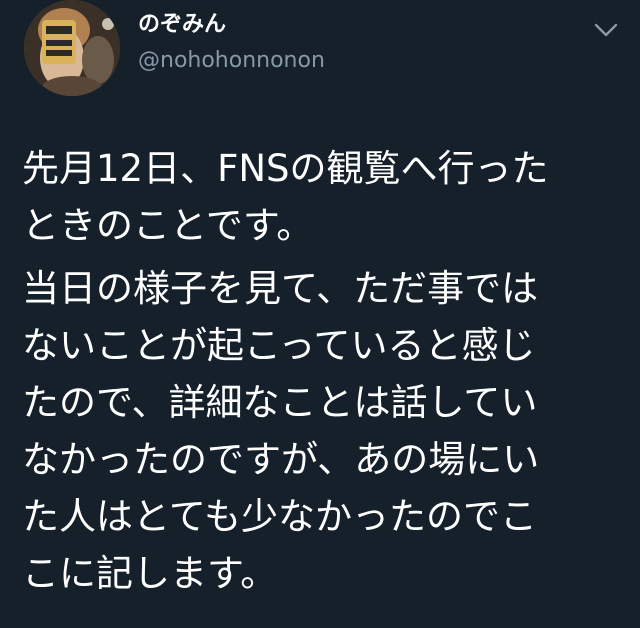 The image size is (640, 628). I want to click on display-name: のぞみん, so click(182, 25).